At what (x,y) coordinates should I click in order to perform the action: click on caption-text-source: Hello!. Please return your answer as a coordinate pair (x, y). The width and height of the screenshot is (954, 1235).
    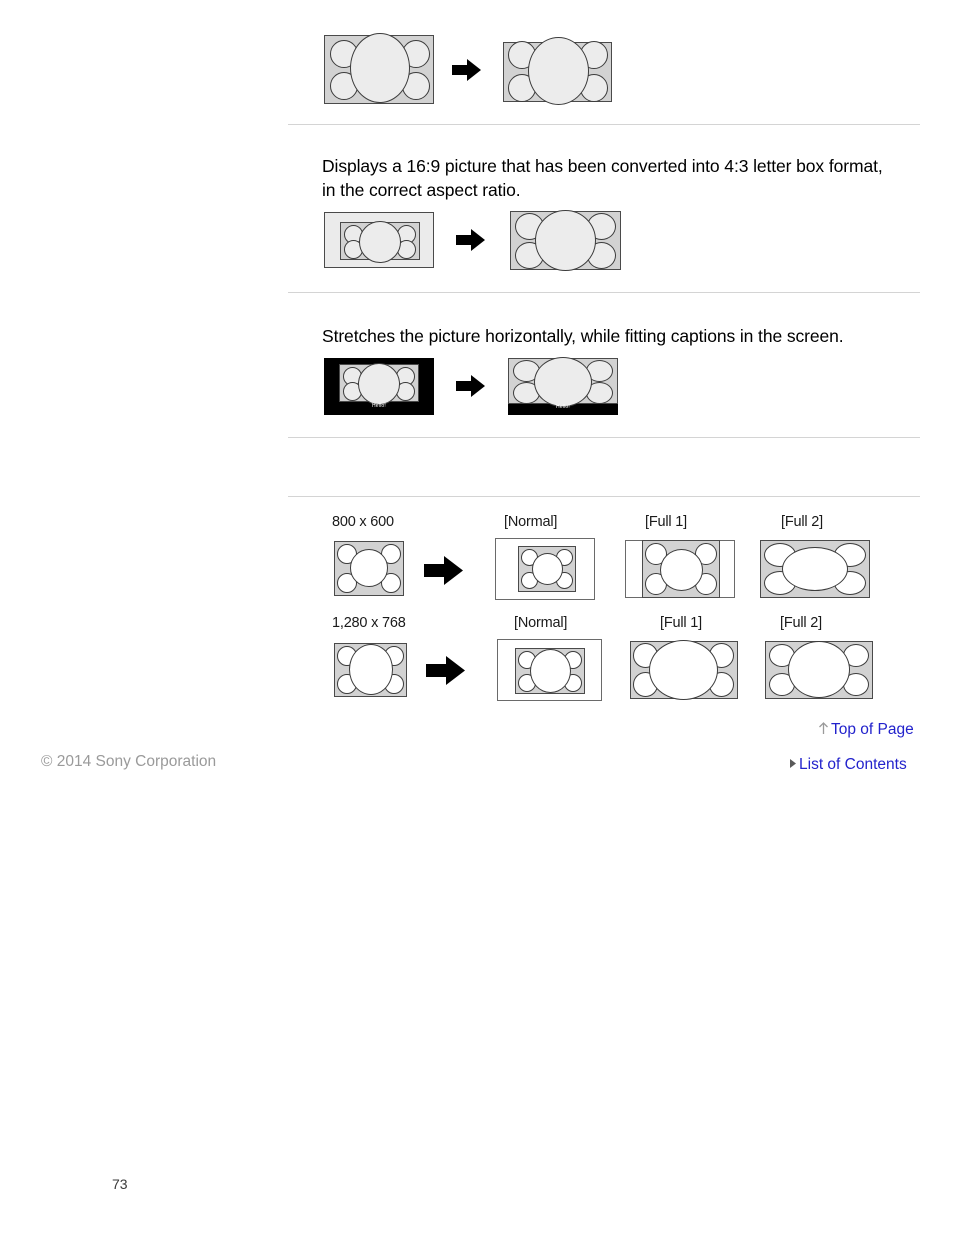
    Looking at the image, I should click on (379, 406).